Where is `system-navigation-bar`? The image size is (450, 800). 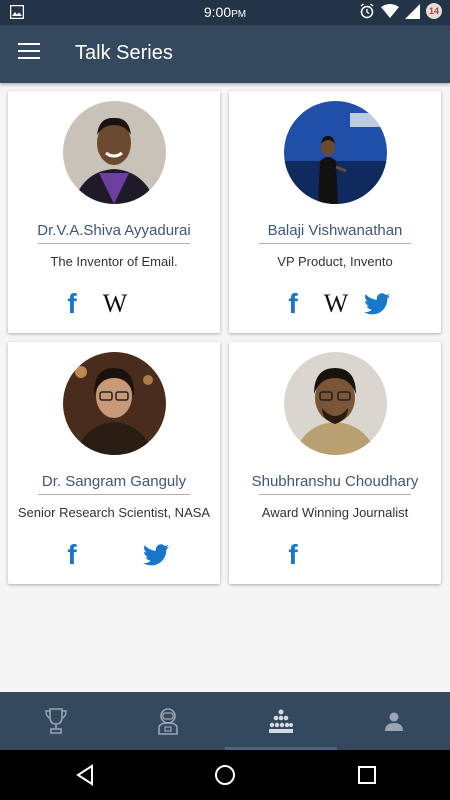
system-navigation-bar is located at coordinates (225, 775).